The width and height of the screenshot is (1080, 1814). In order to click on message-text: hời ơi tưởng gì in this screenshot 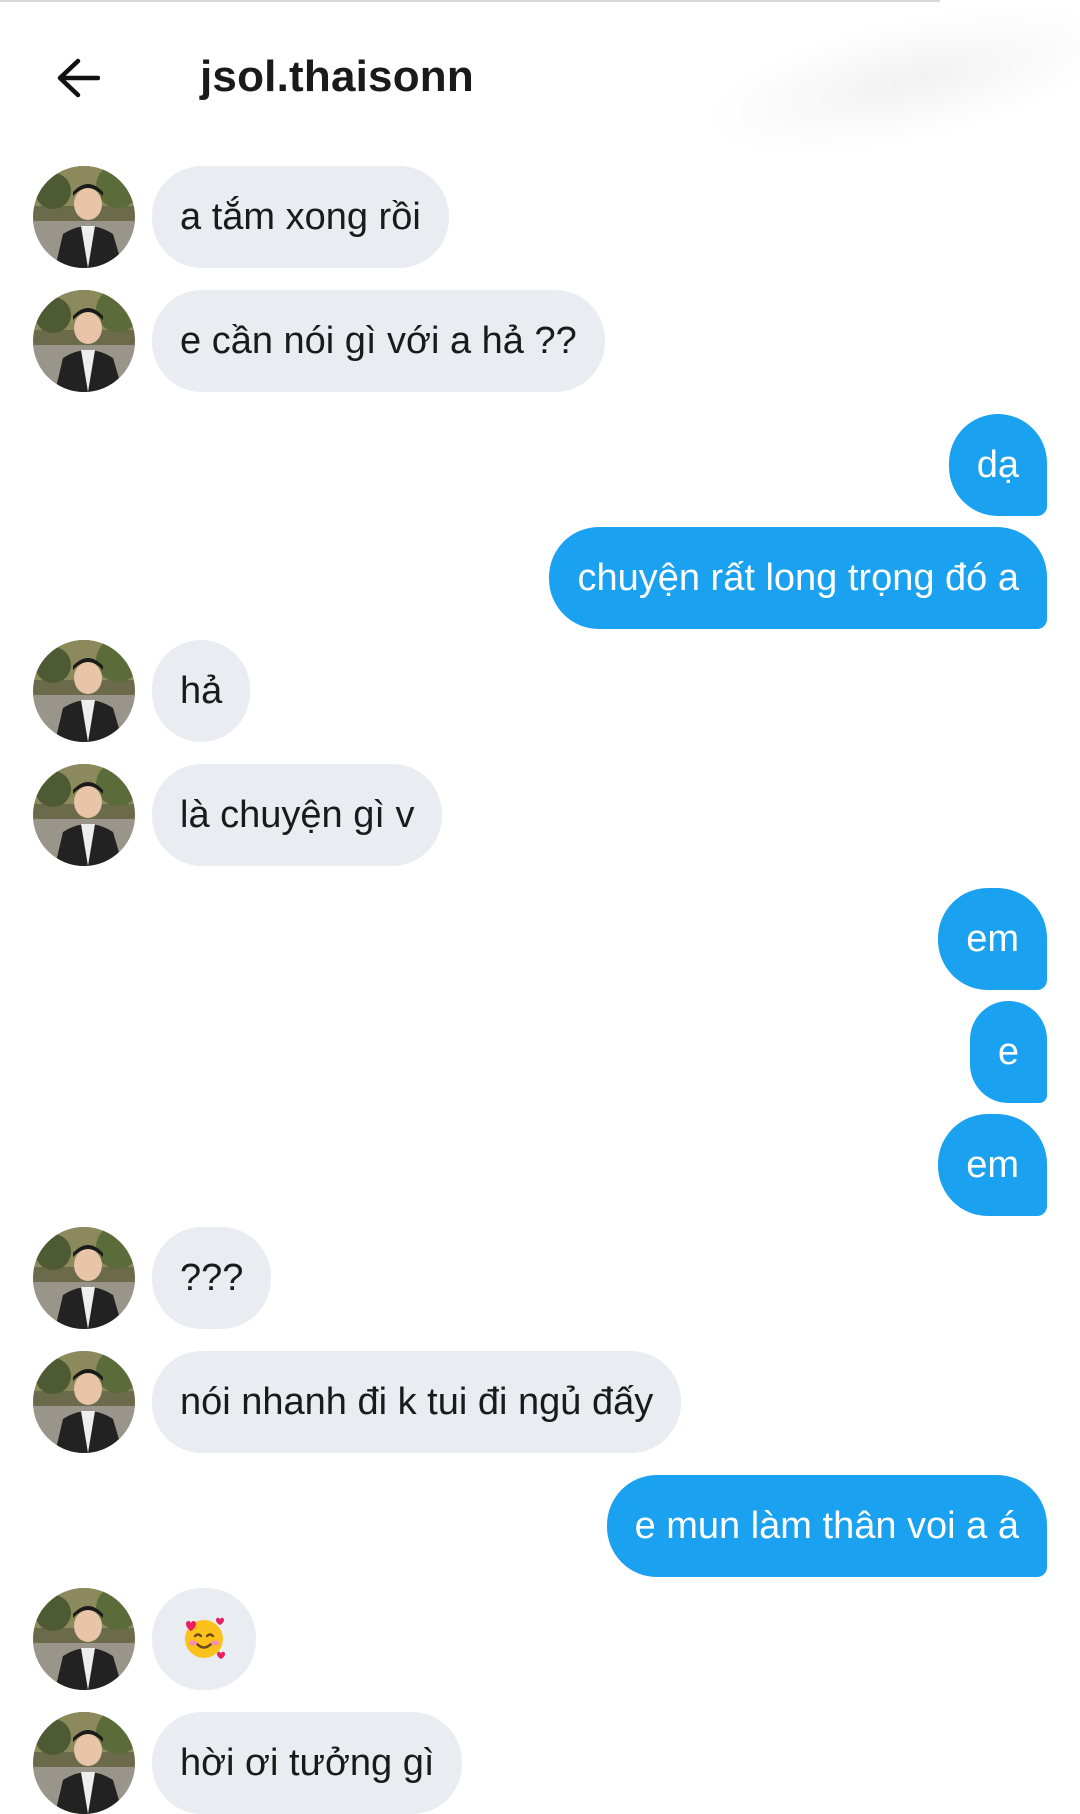, I will do `click(307, 1763)`.